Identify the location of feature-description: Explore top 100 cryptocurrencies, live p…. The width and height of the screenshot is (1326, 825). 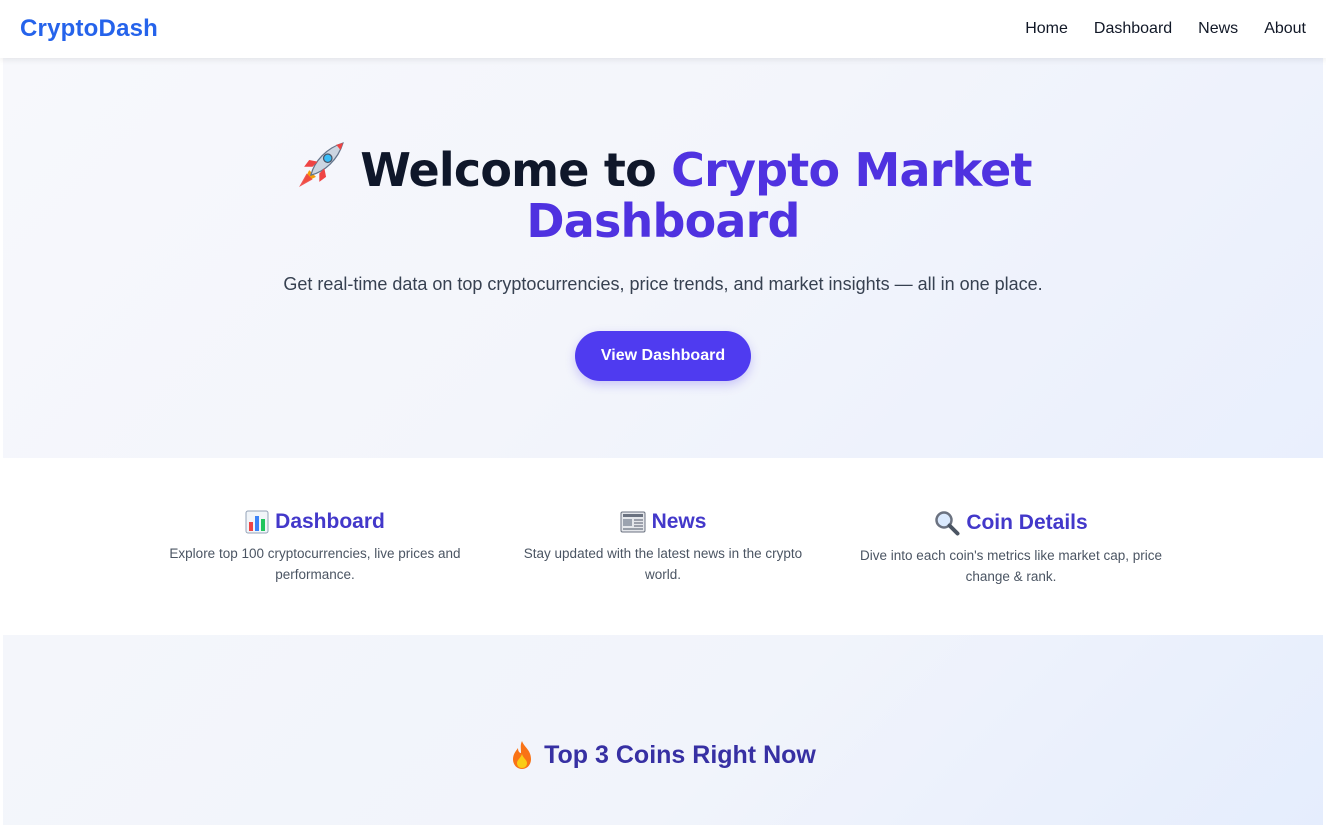
(315, 564).